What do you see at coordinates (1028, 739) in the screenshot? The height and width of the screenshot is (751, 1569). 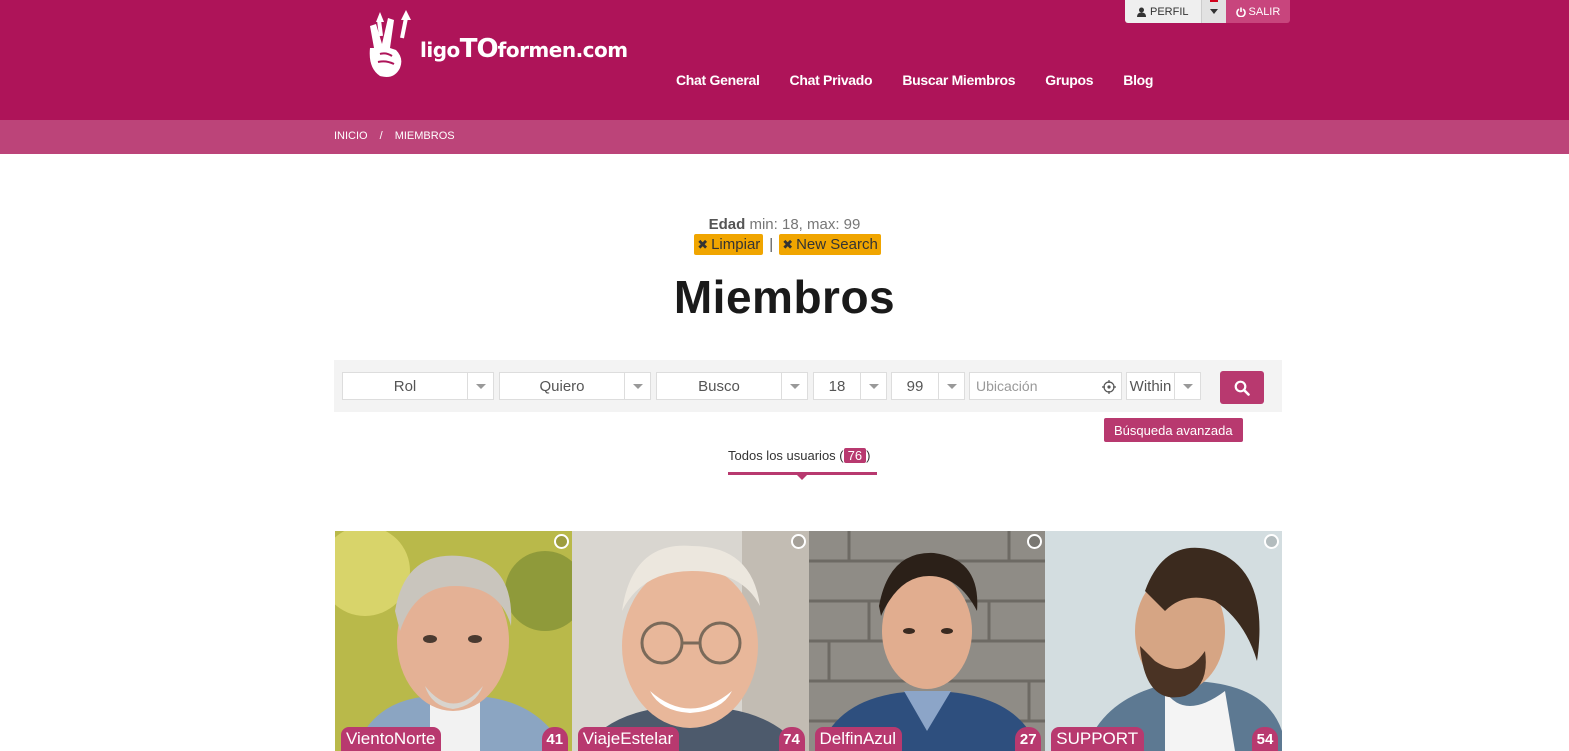 I see `member-age-badge: 27` at bounding box center [1028, 739].